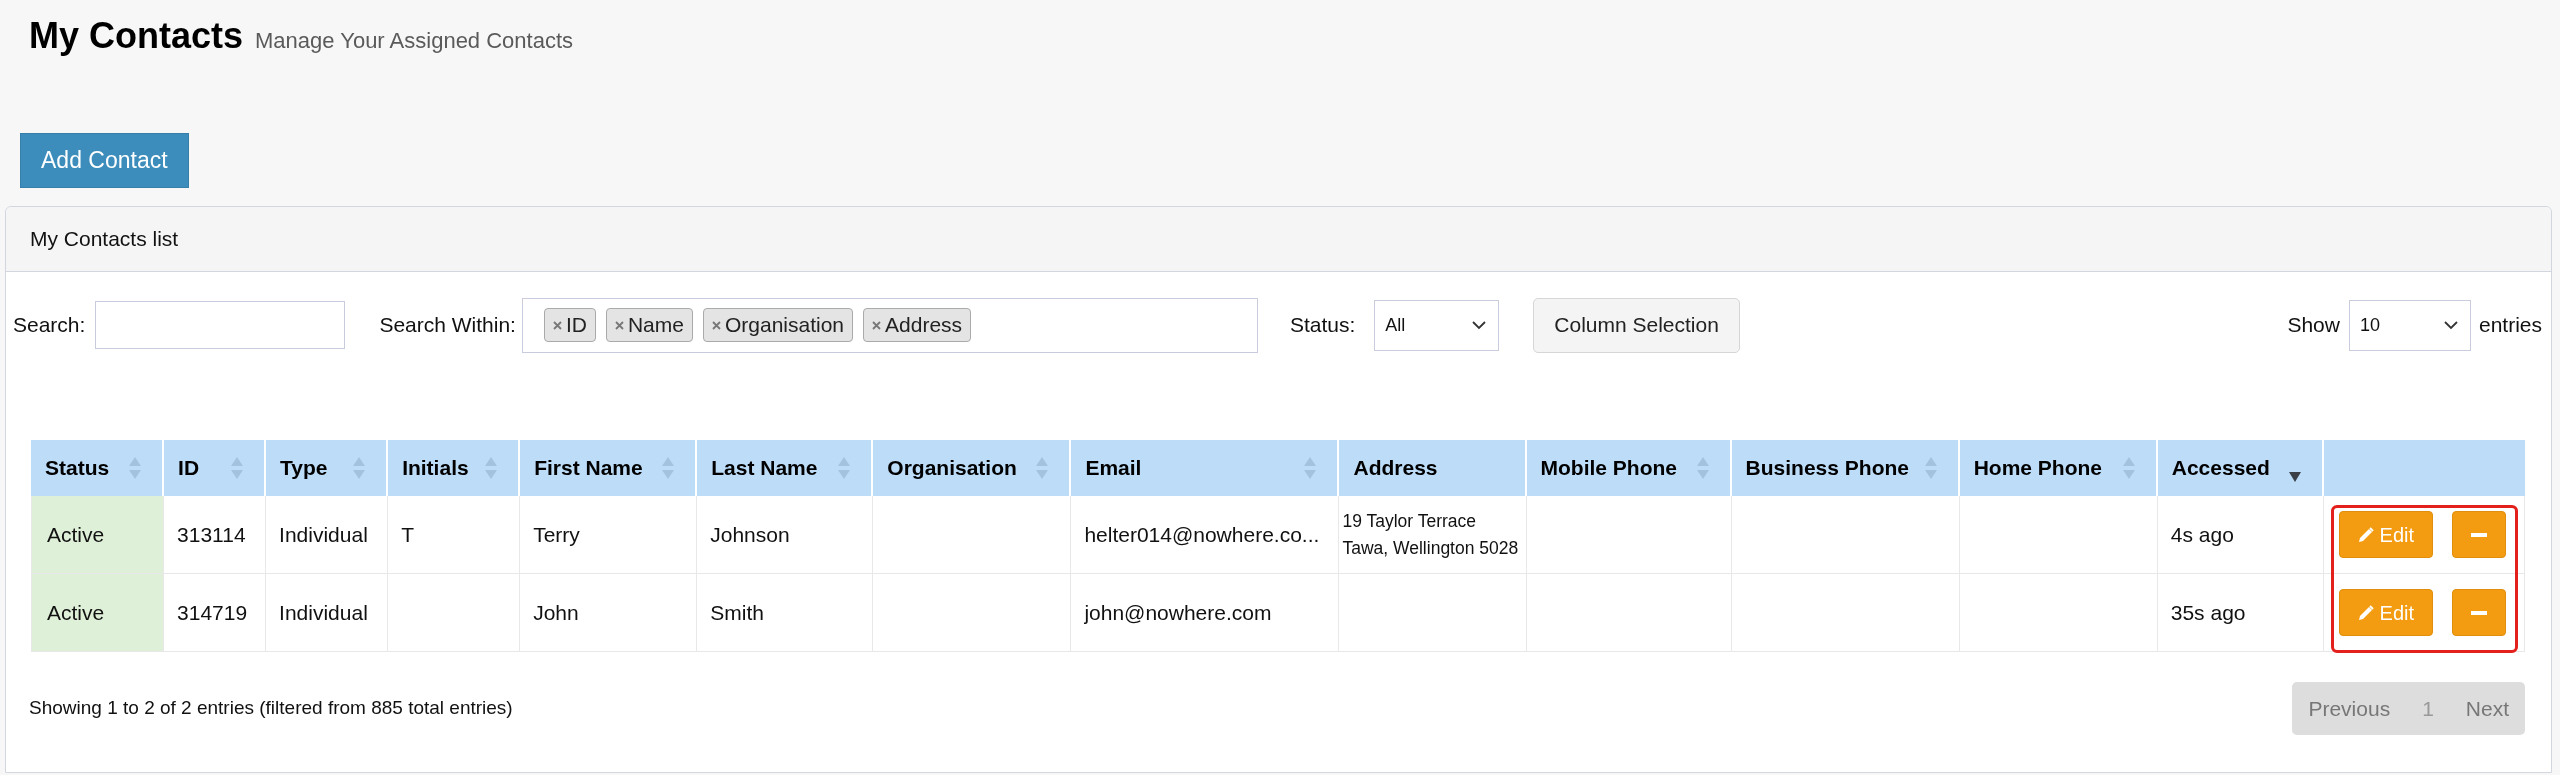 This screenshot has width=2560, height=775. What do you see at coordinates (2313, 325) in the screenshot?
I see `show-label: Show` at bounding box center [2313, 325].